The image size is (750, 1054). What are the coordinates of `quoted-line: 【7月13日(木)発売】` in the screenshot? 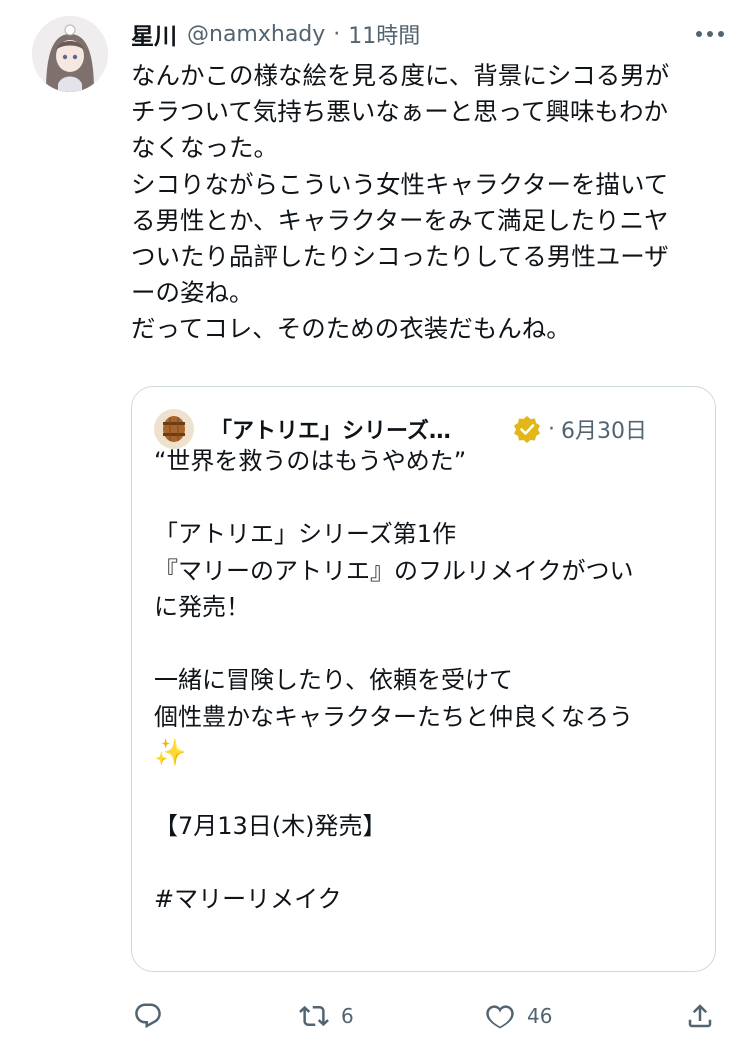 It's located at (270, 826).